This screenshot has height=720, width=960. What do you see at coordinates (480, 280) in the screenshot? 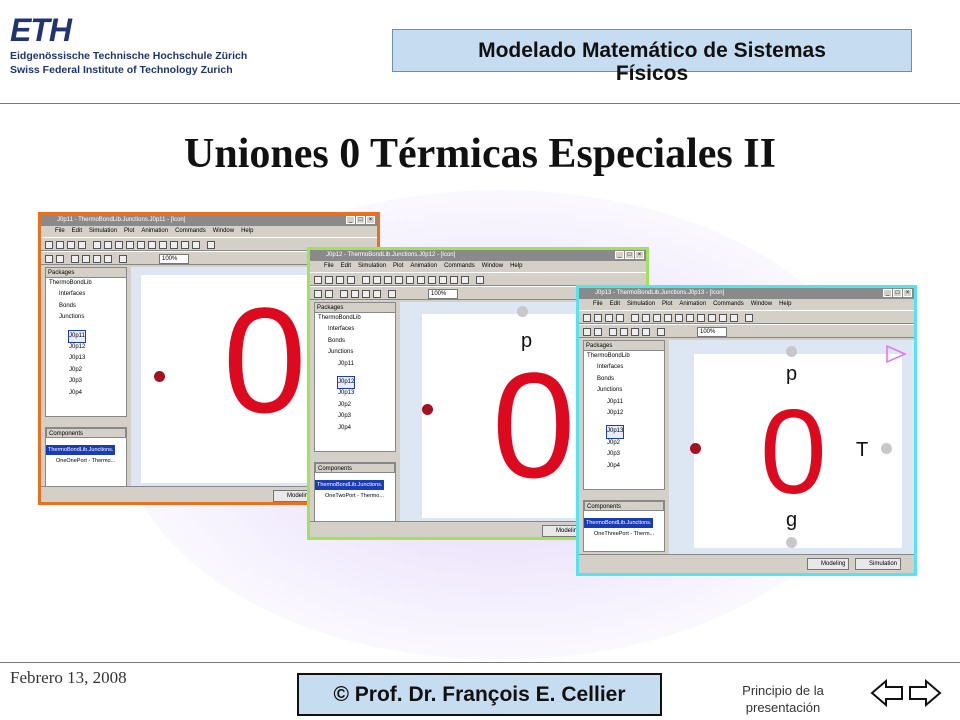
I see `check-icon` at bounding box center [480, 280].